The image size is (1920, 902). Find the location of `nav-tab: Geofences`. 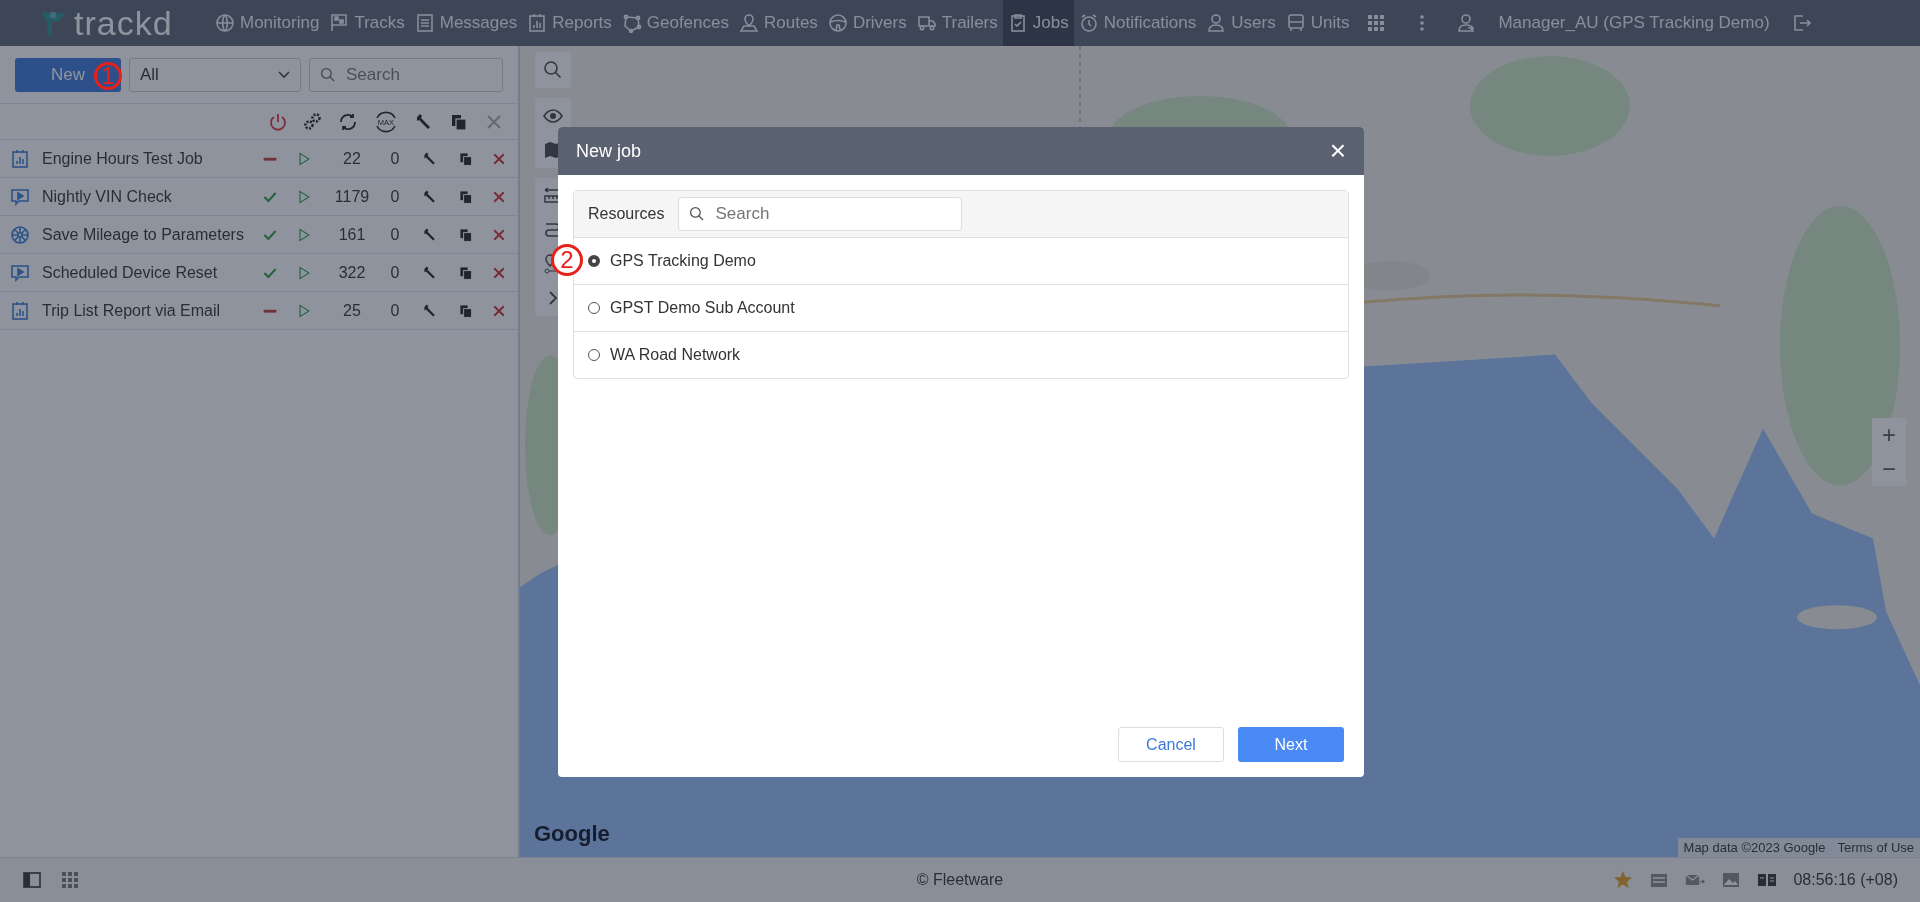

nav-tab: Geofences is located at coordinates (675, 23).